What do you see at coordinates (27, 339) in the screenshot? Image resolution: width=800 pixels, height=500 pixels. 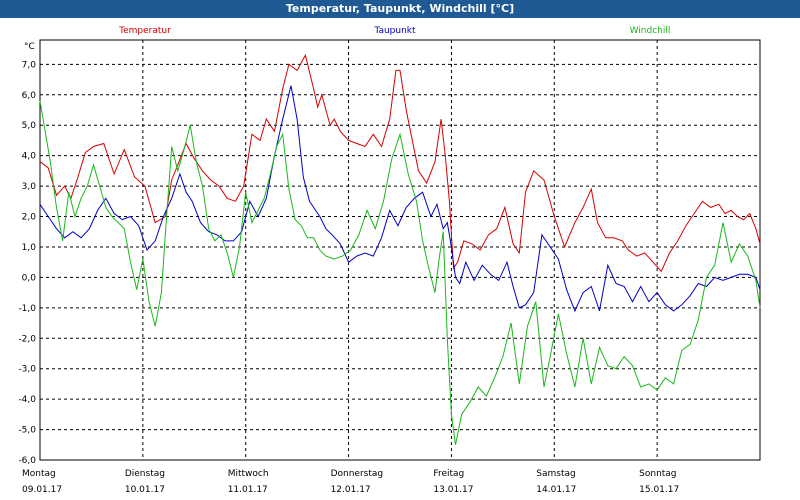 I see `y-tick-label: -2,0` at bounding box center [27, 339].